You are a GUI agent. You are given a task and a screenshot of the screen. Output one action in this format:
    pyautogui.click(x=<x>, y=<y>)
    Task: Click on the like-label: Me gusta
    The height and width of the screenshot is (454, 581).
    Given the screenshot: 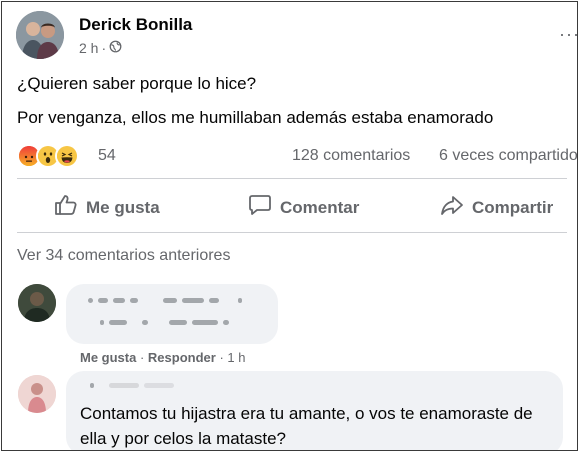 What is the action you would take?
    pyautogui.click(x=123, y=207)
    